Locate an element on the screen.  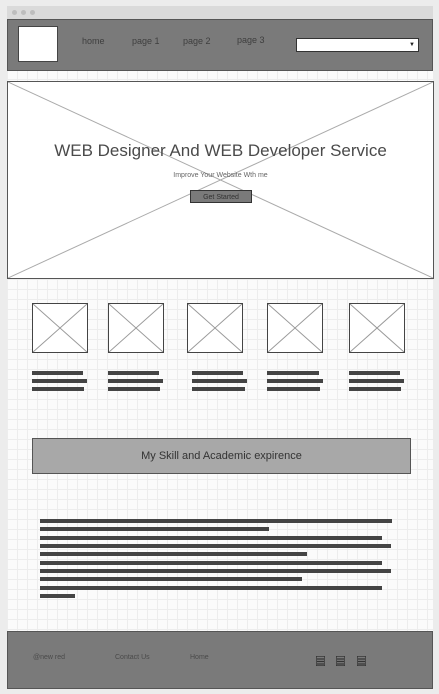
nav-page-3: page 3 is located at coordinates (251, 40).